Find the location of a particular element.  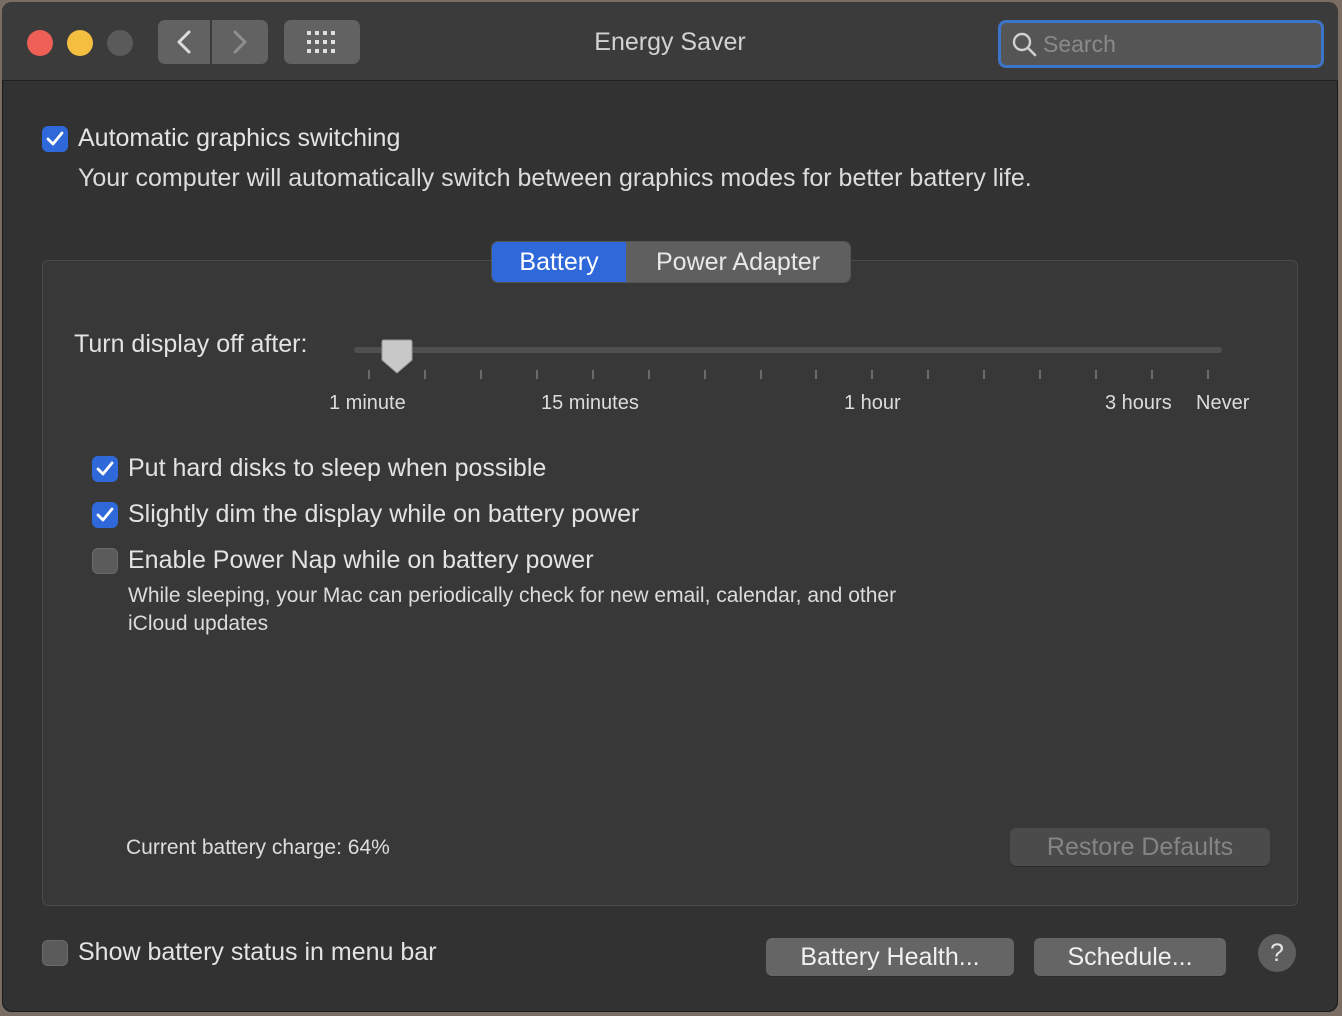

tab-battery: Battery is located at coordinates (559, 262).